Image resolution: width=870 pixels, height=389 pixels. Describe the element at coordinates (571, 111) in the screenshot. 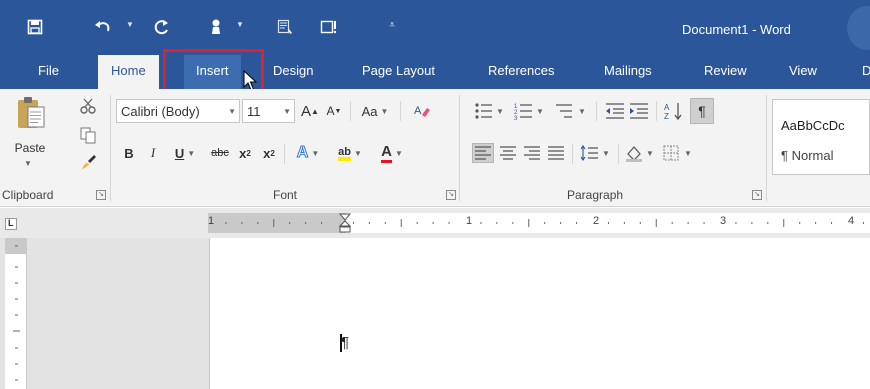

I see `multilevel-list-icon: ▼` at that location.